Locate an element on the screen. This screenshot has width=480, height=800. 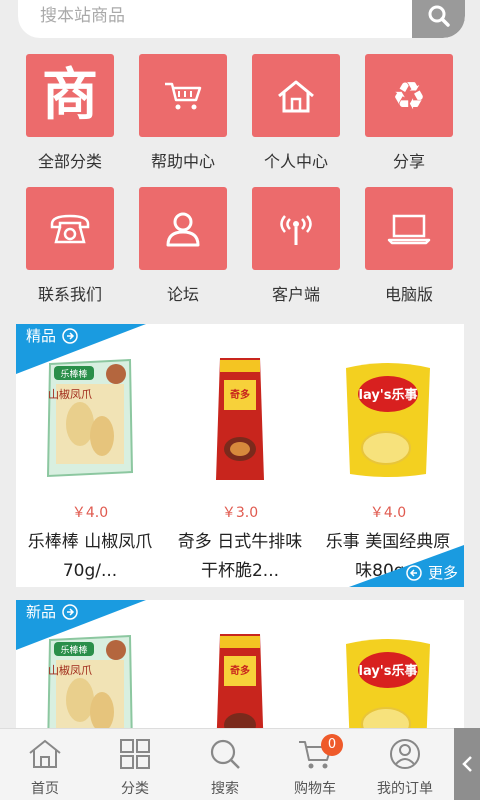
product-image: lay's乐事 is located at coordinates (388, 420).